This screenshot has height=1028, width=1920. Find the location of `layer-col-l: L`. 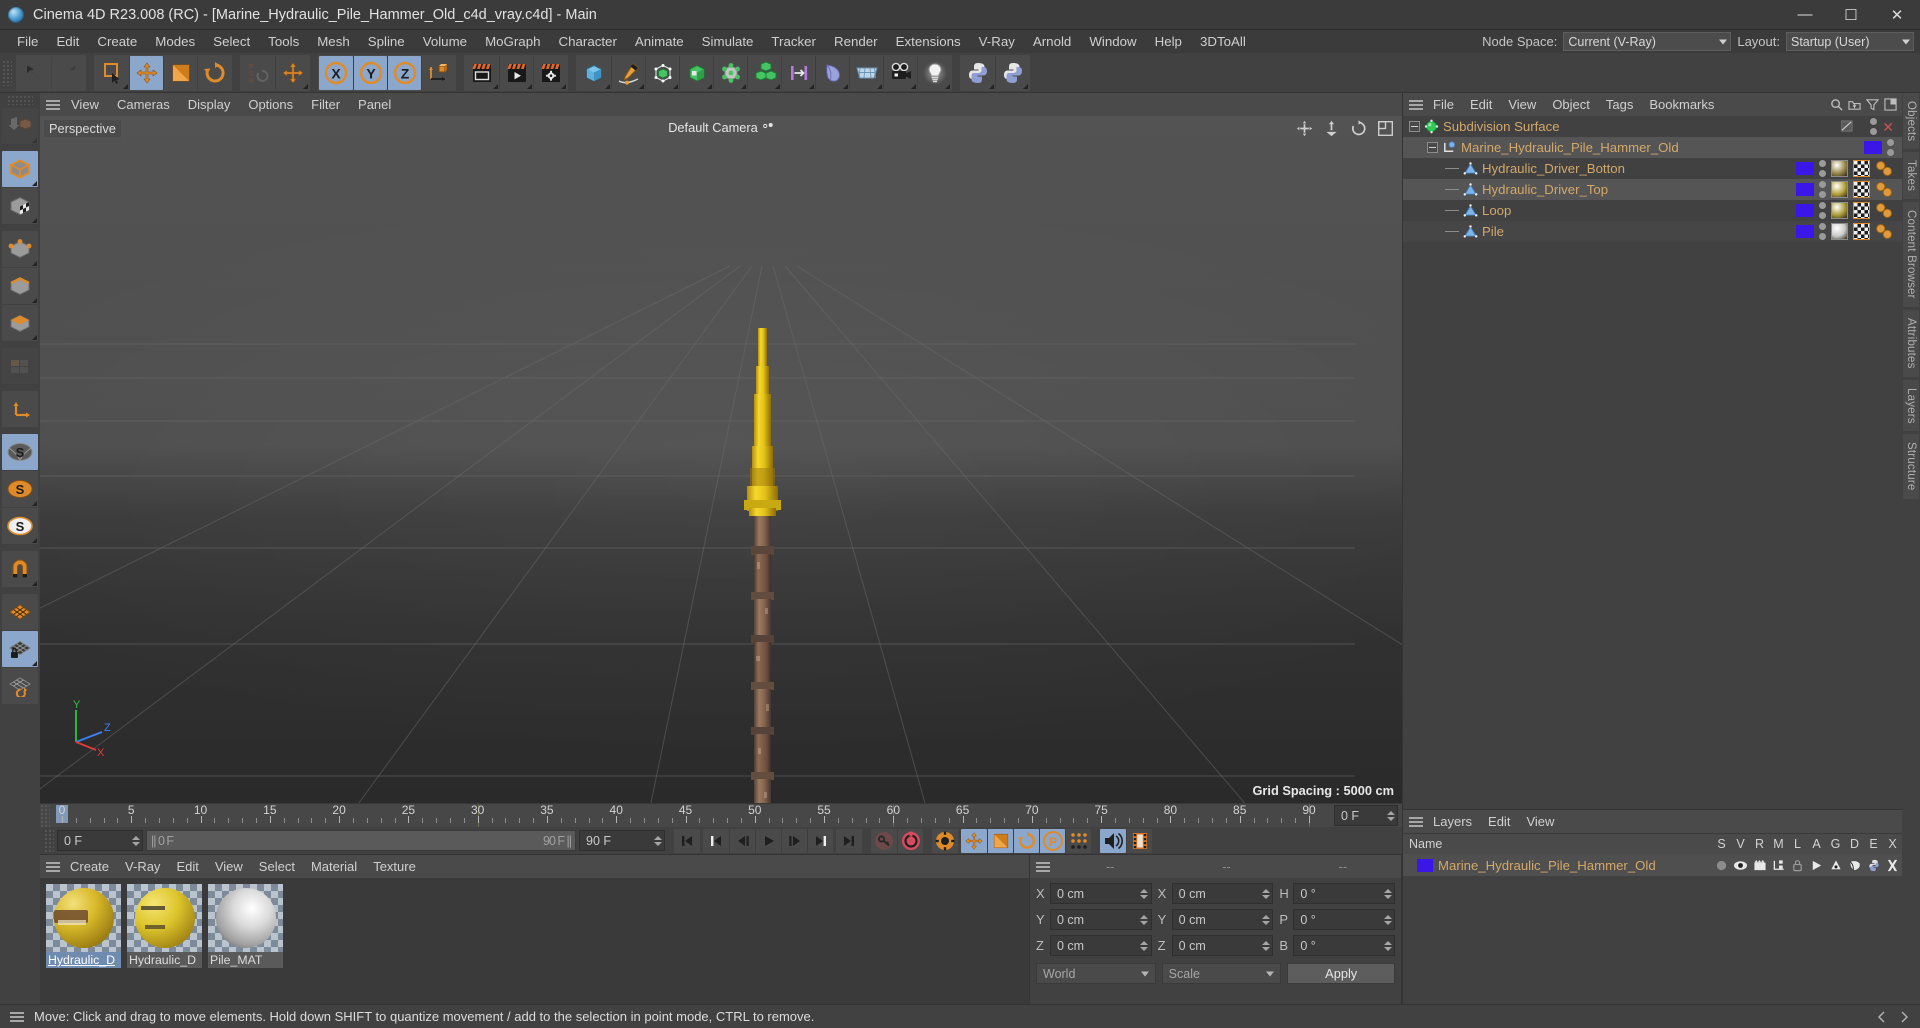

layer-col-l: L is located at coordinates (1797, 844).